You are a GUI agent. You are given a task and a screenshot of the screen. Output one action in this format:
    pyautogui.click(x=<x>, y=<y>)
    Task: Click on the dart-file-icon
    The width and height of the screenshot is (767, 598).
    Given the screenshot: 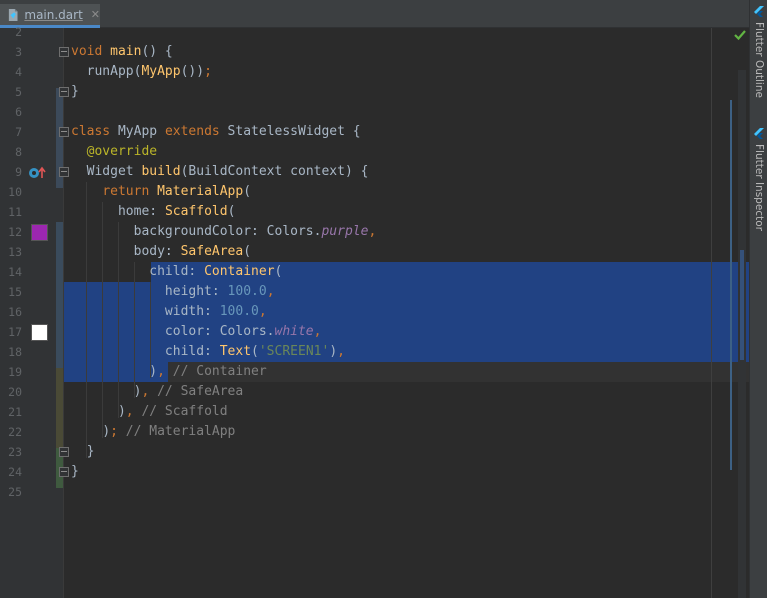 What is the action you would take?
    pyautogui.click(x=13, y=14)
    